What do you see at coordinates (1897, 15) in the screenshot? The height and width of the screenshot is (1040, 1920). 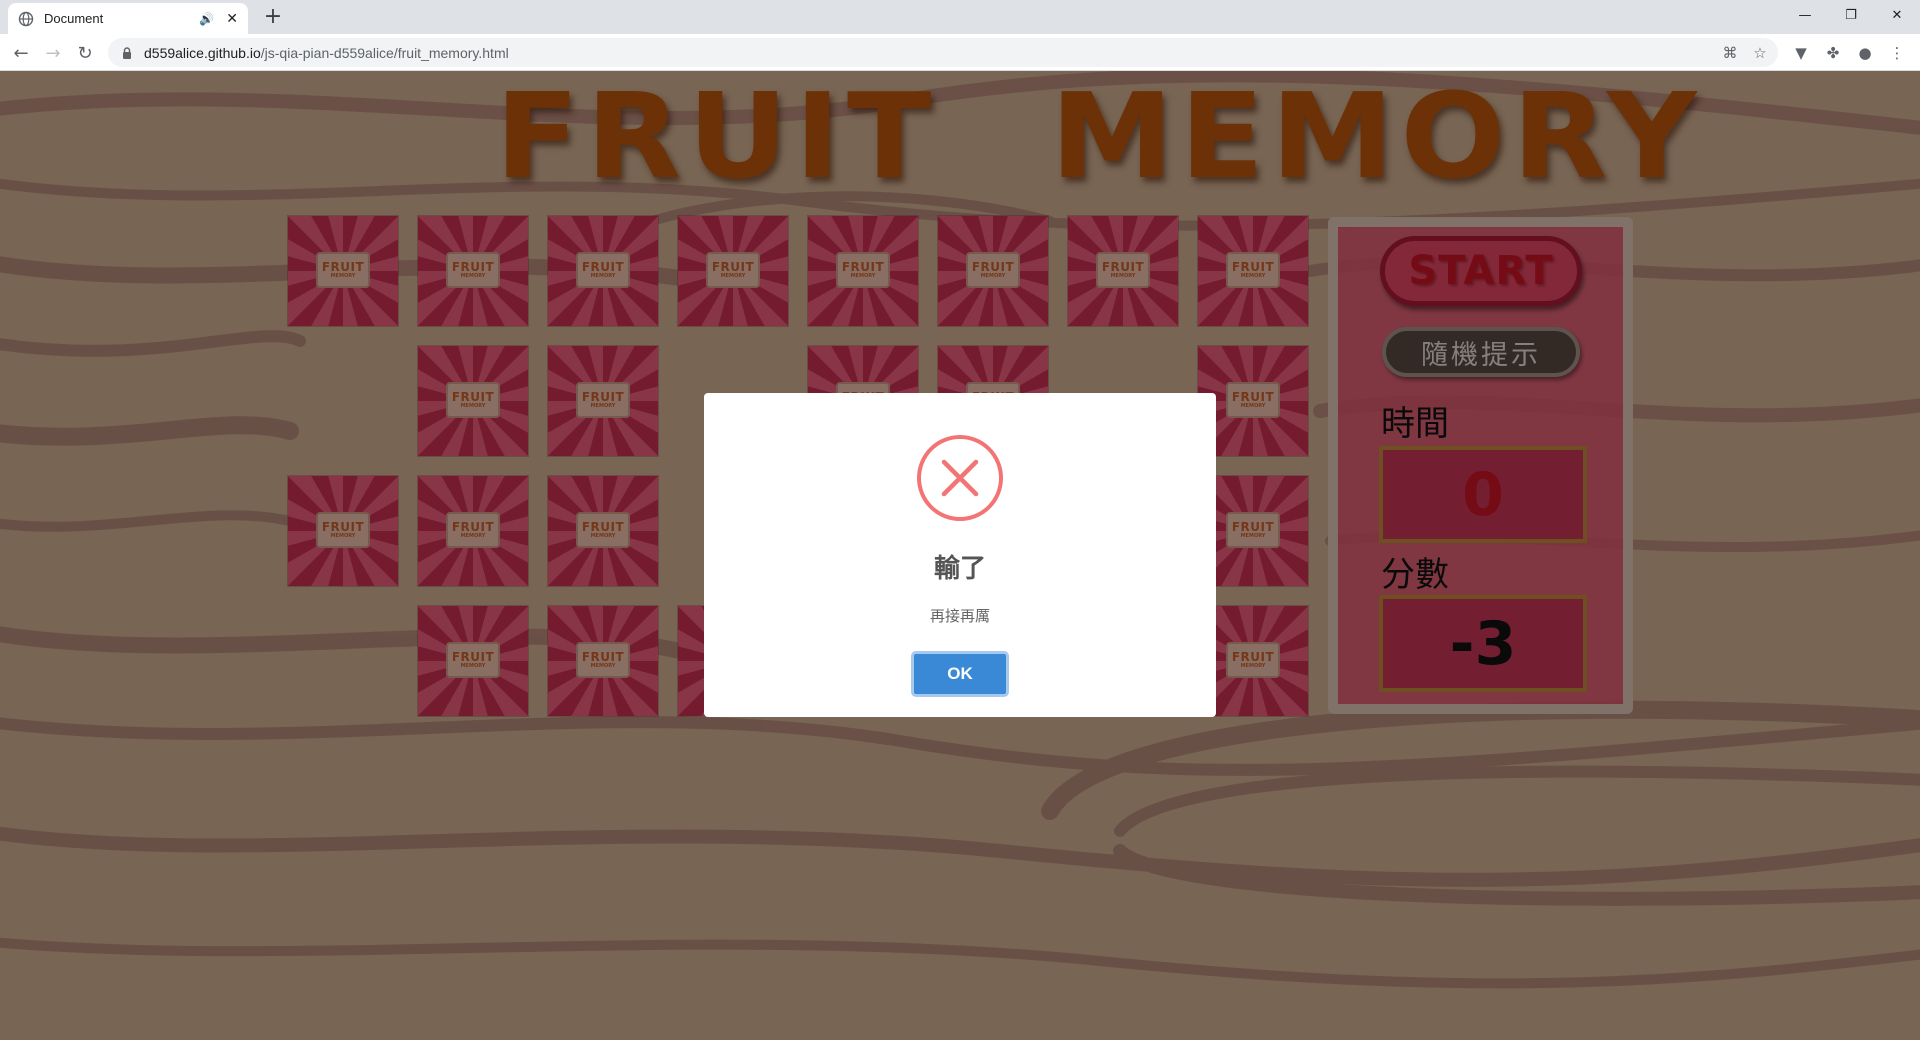 I see `window-close-icon: ✕` at bounding box center [1897, 15].